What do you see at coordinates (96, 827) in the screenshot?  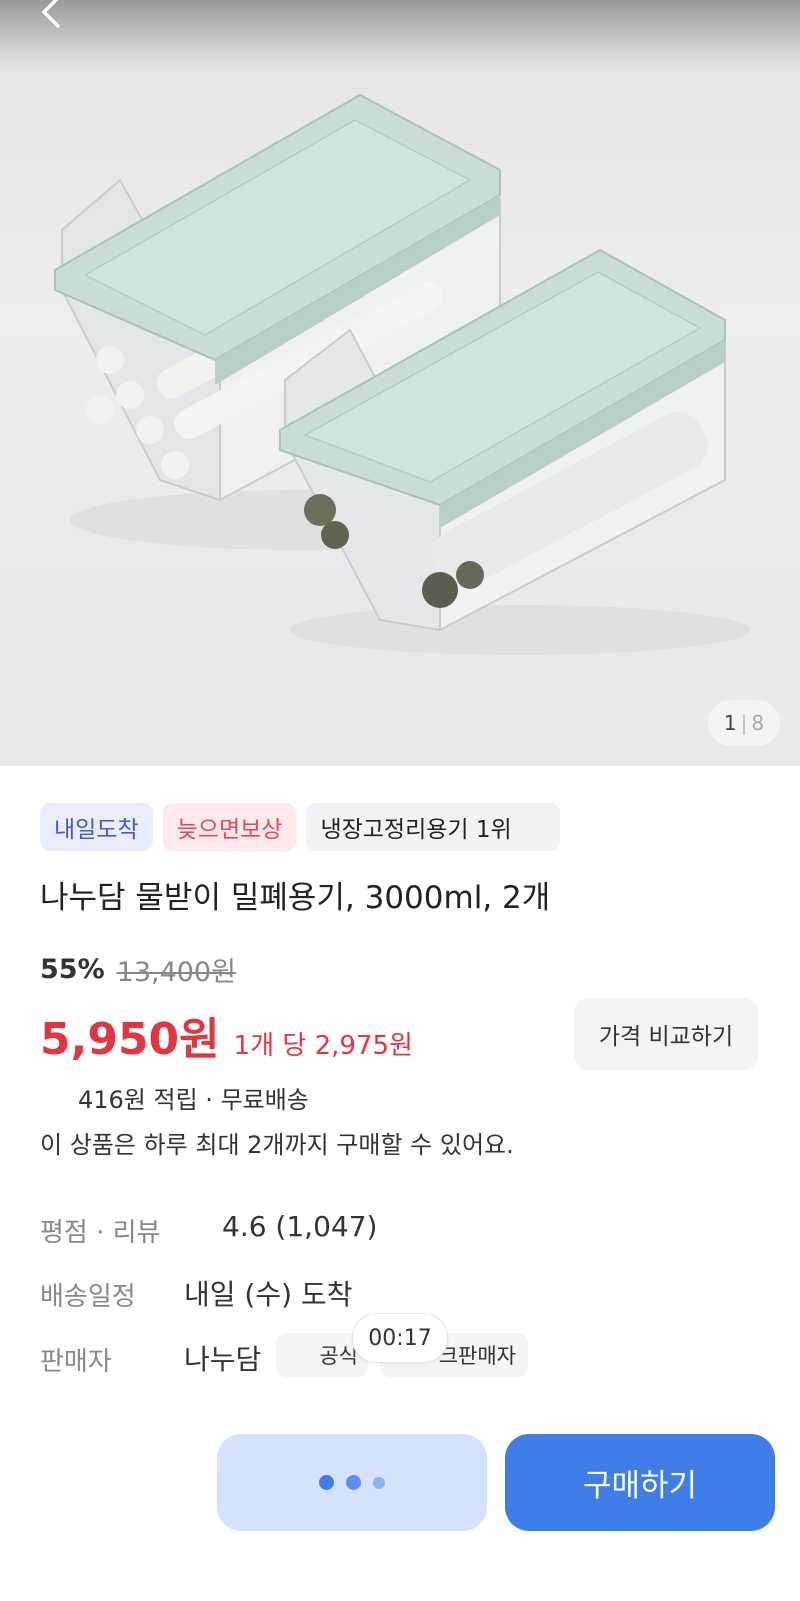 I see `badge-tomorrow-delivery: 내일도착` at bounding box center [96, 827].